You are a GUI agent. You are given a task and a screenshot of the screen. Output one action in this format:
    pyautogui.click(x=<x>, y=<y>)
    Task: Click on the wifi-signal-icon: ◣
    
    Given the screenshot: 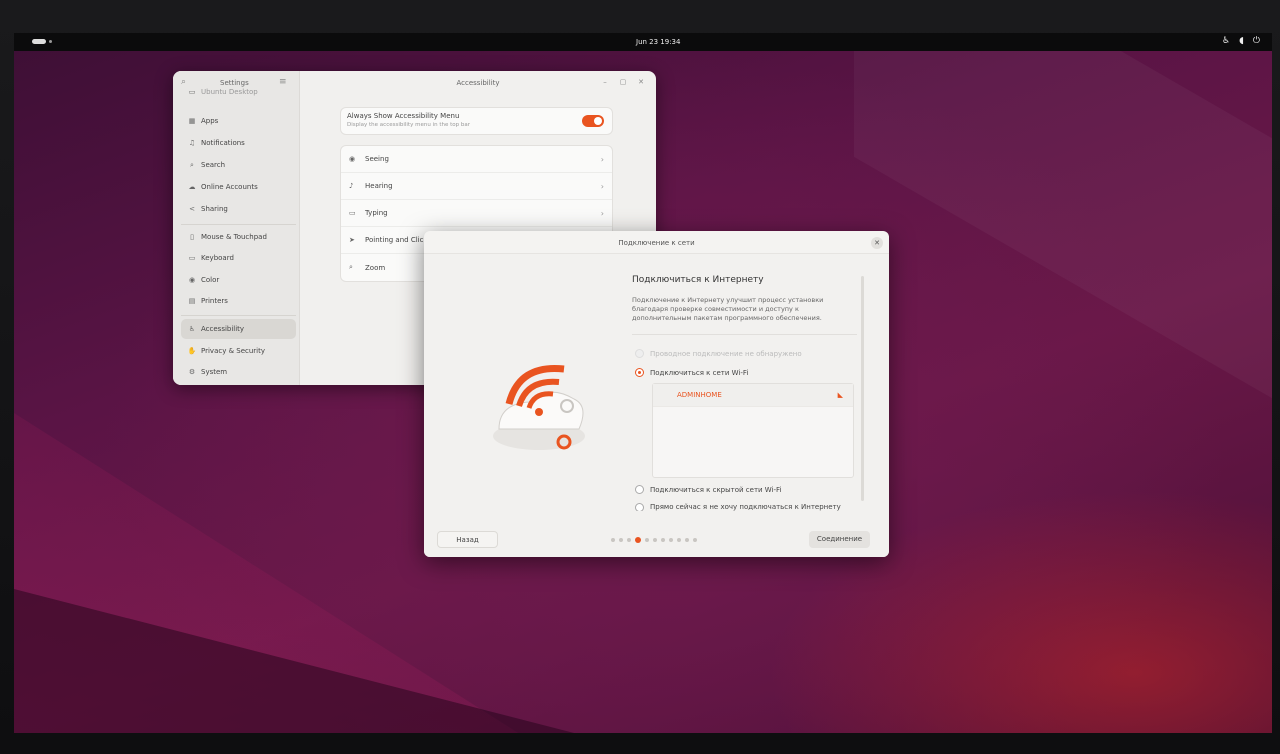 What is the action you would take?
    pyautogui.click(x=840, y=395)
    